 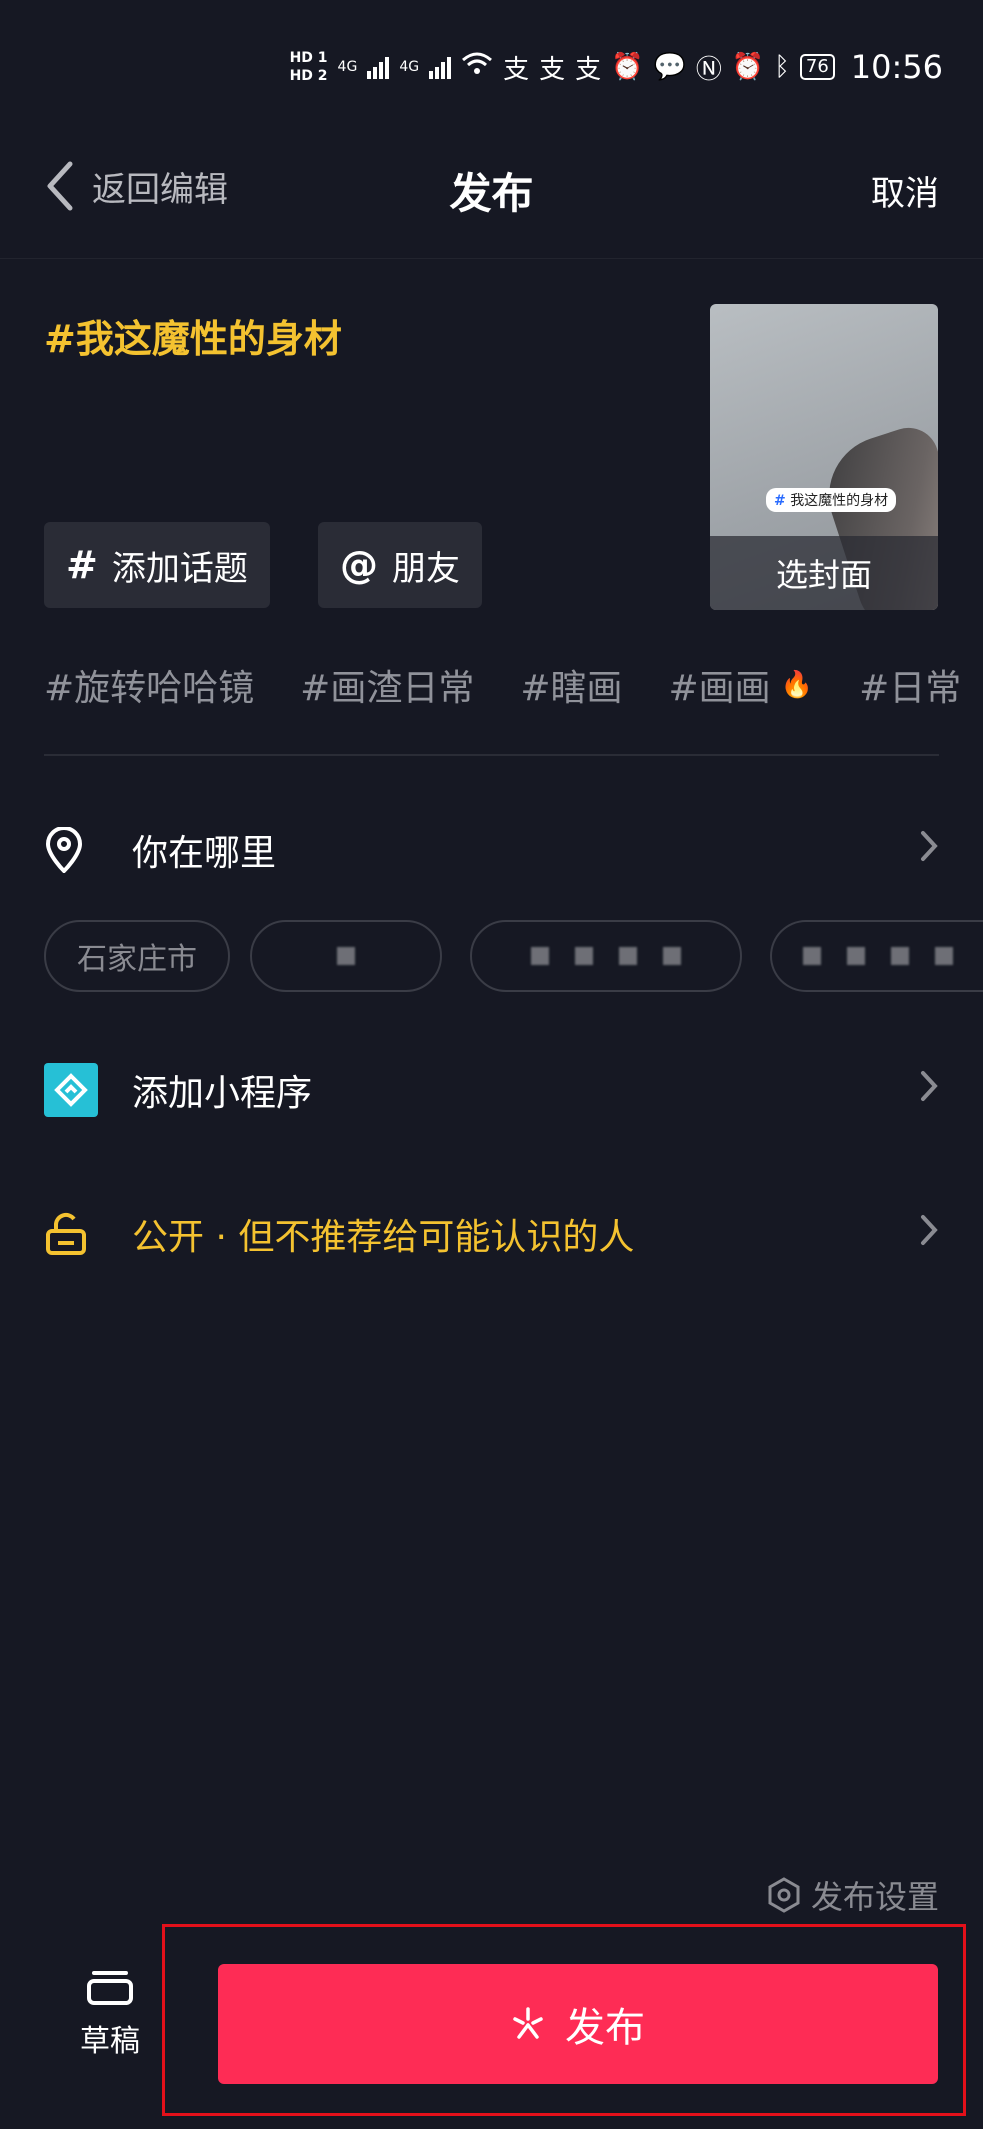 I want to click on nfc-icon: Ⓝ, so click(x=708, y=69).